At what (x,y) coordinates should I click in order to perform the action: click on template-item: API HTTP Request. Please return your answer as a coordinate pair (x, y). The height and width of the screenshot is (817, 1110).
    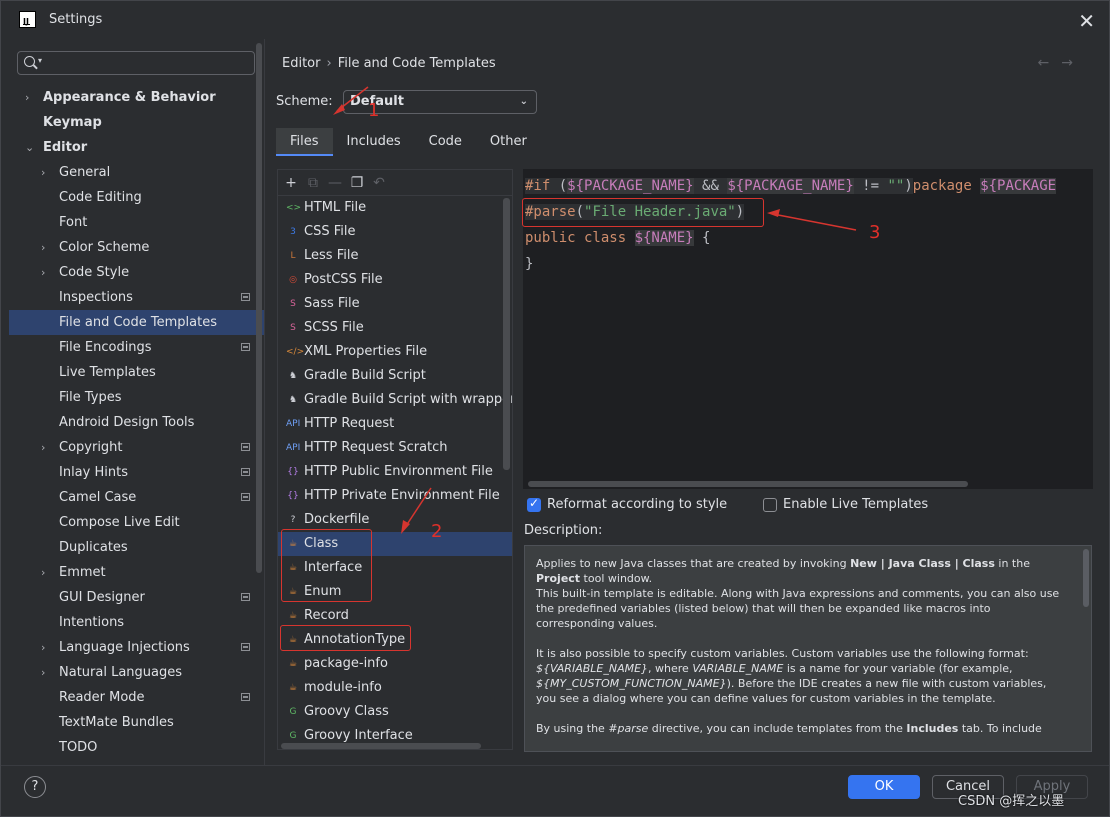
    Looking at the image, I should click on (395, 424).